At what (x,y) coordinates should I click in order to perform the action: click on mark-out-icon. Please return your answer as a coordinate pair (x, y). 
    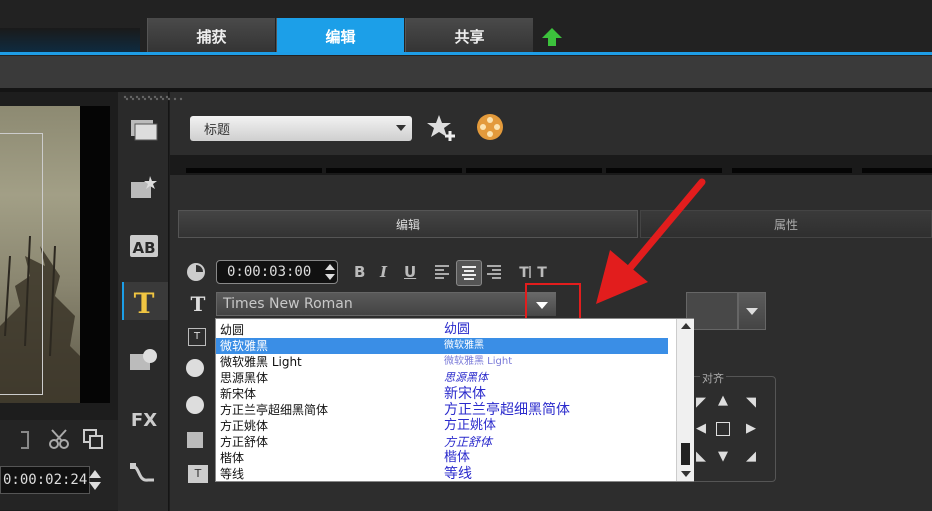
    Looking at the image, I should click on (25, 440).